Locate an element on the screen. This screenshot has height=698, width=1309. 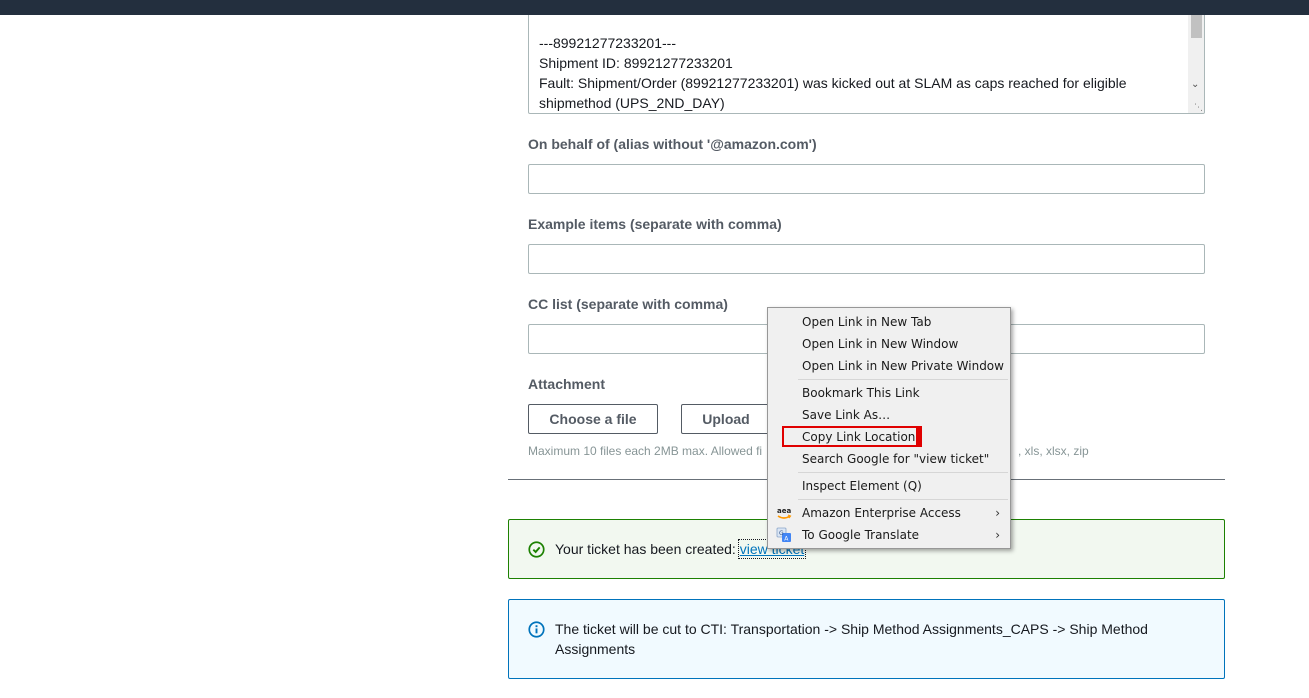
textarea-scrollbar: ⌄ is located at coordinates (1196, 64).